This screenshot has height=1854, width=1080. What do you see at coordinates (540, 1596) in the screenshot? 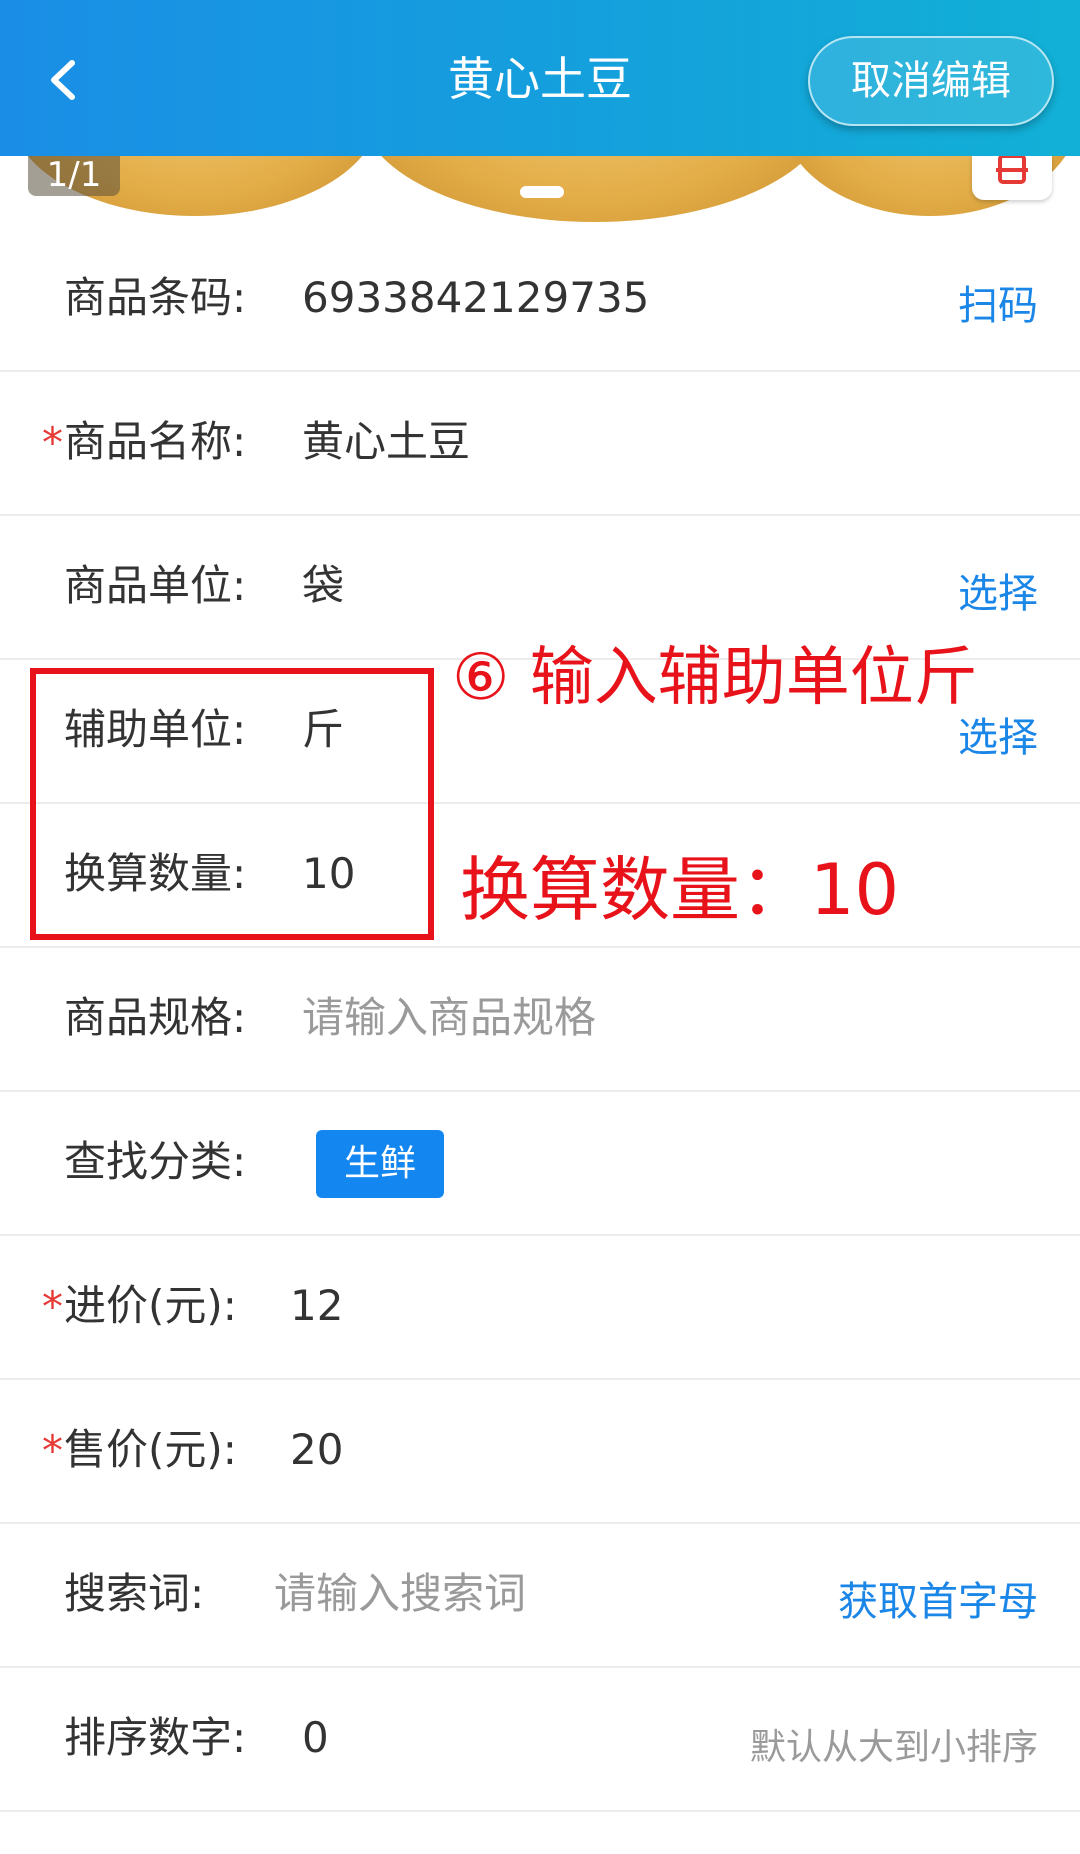
I see `keywords-row: 搜索词: 请输入搜索词 获取首字母` at bounding box center [540, 1596].